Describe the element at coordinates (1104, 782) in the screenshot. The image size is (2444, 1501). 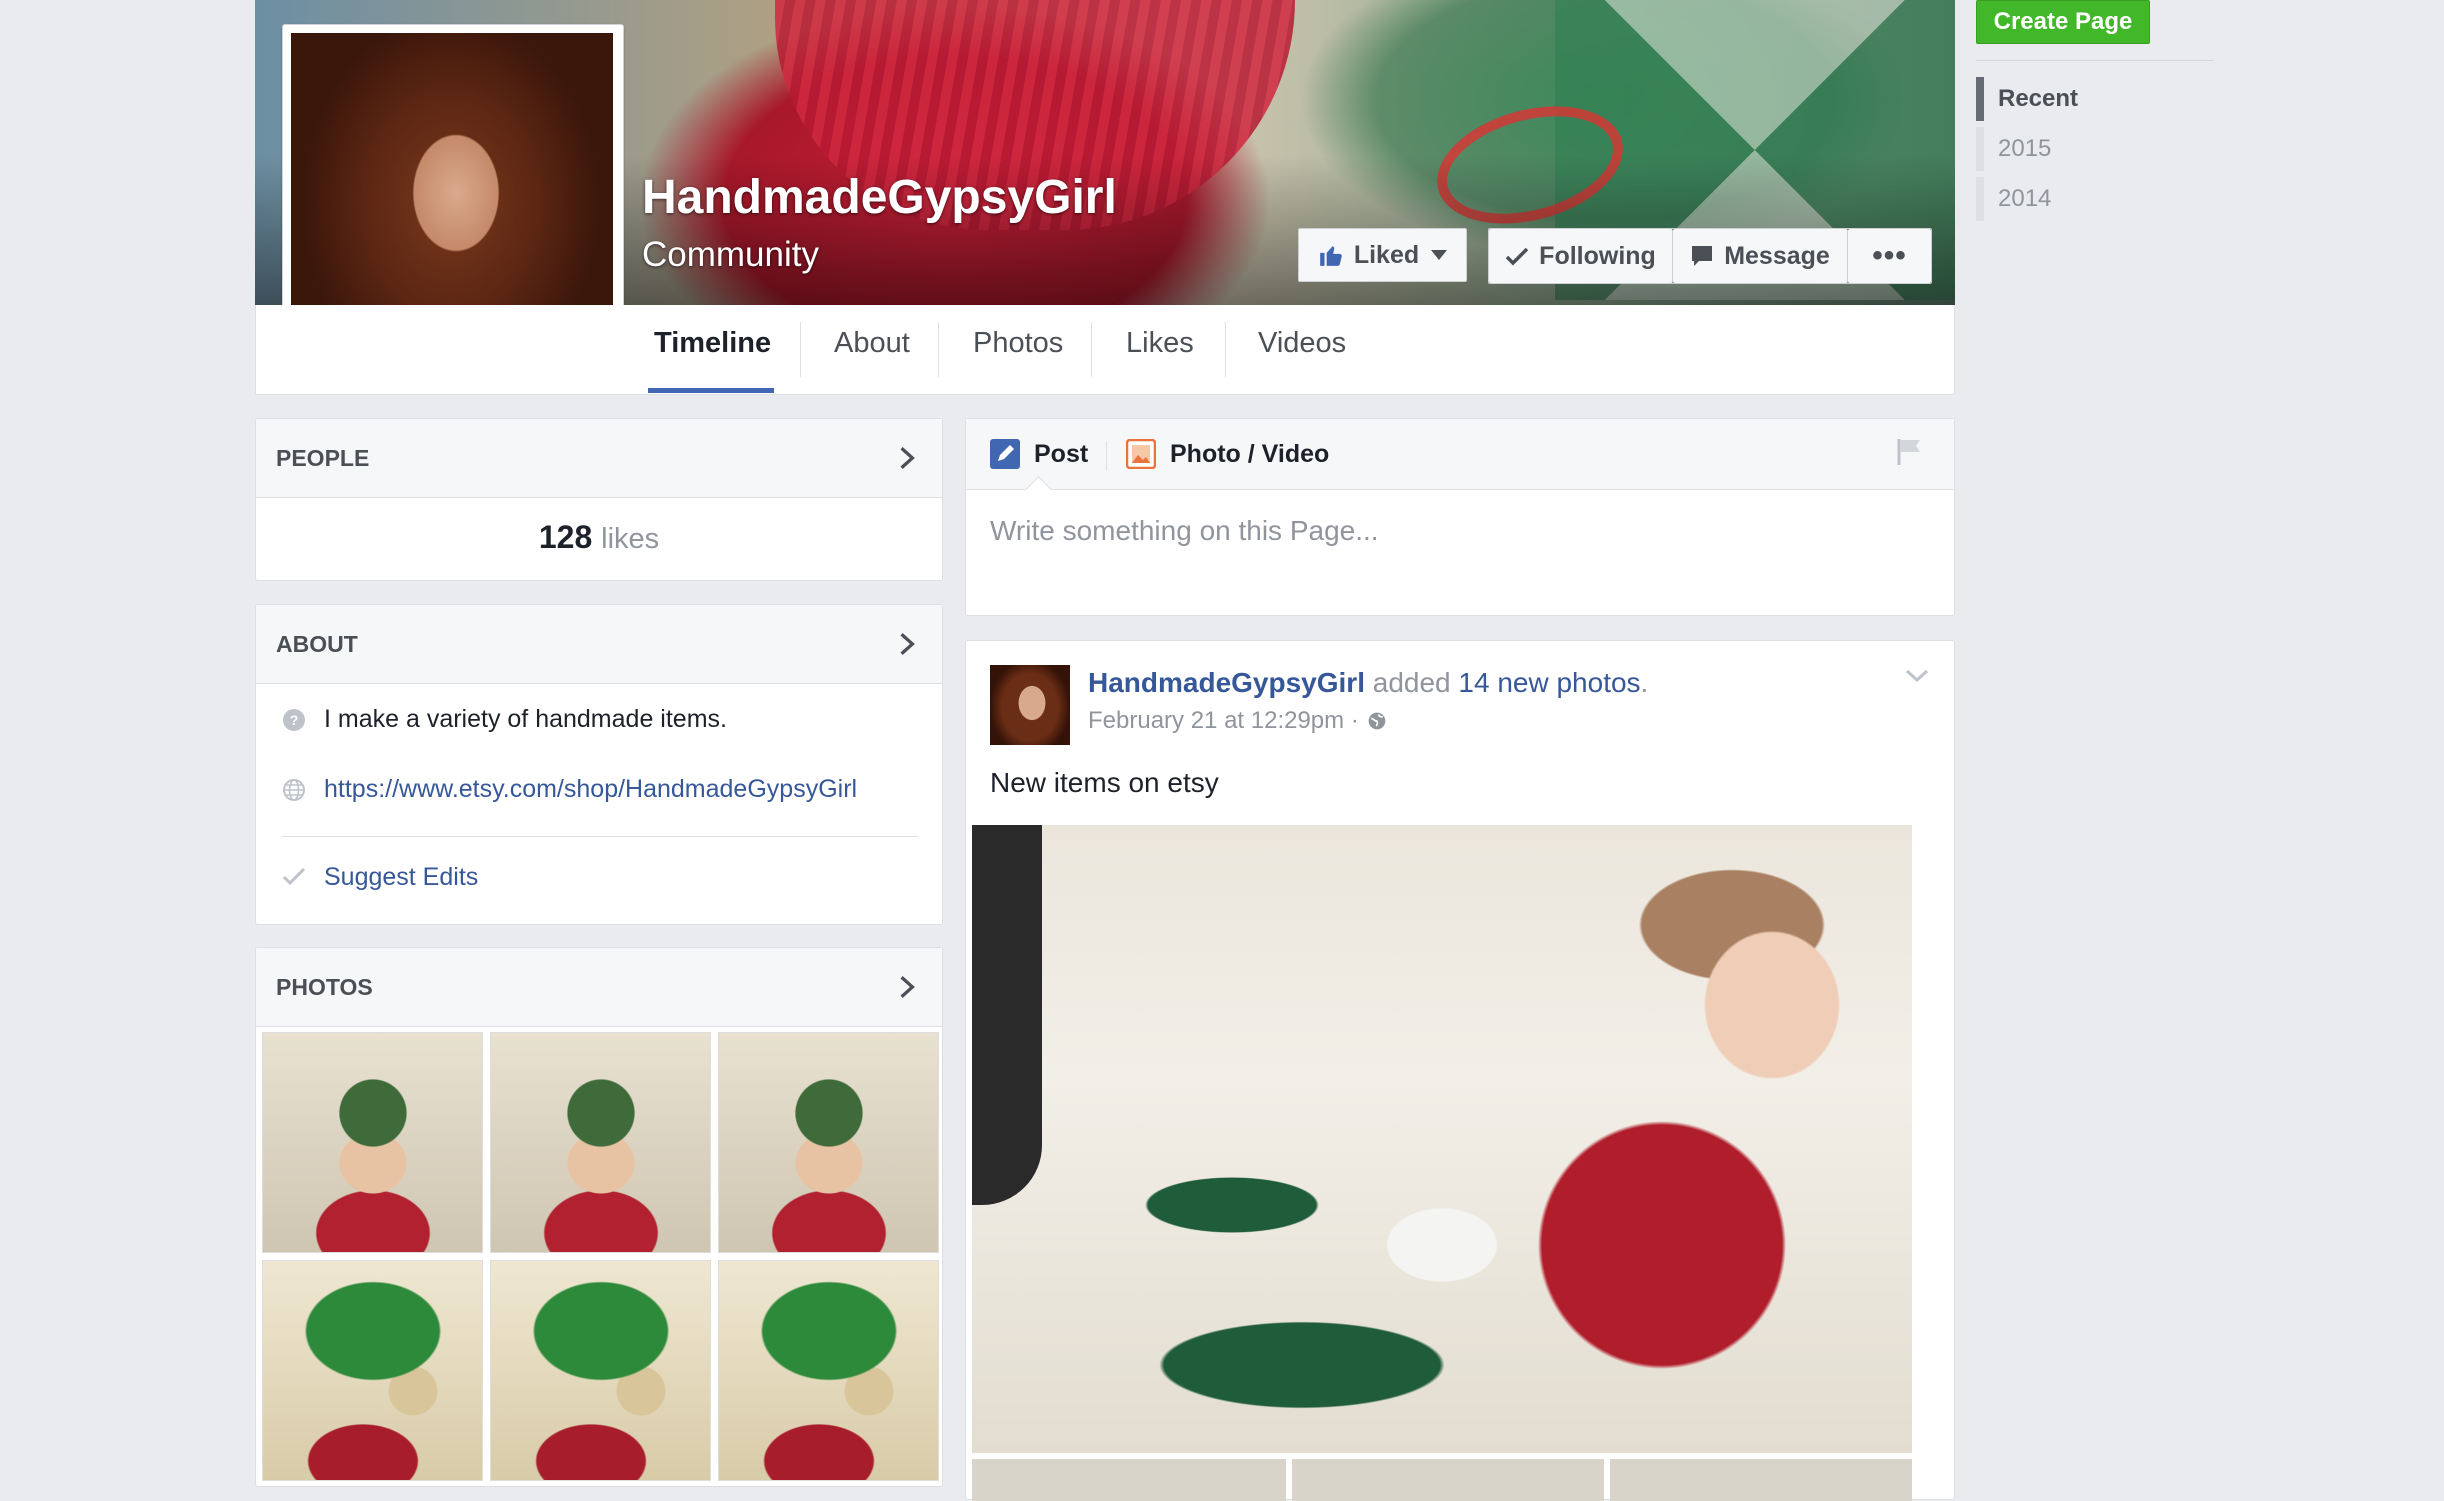
I see `post-text: New items on etsy` at that location.